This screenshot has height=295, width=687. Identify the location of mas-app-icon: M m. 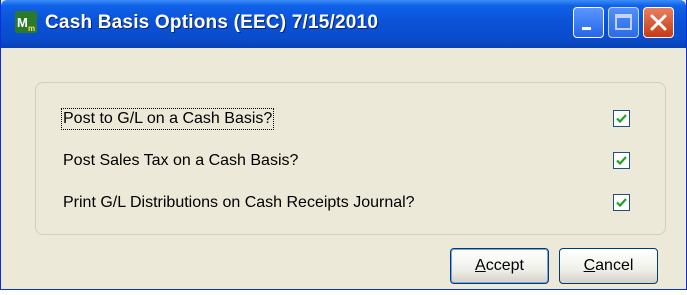
(26, 22).